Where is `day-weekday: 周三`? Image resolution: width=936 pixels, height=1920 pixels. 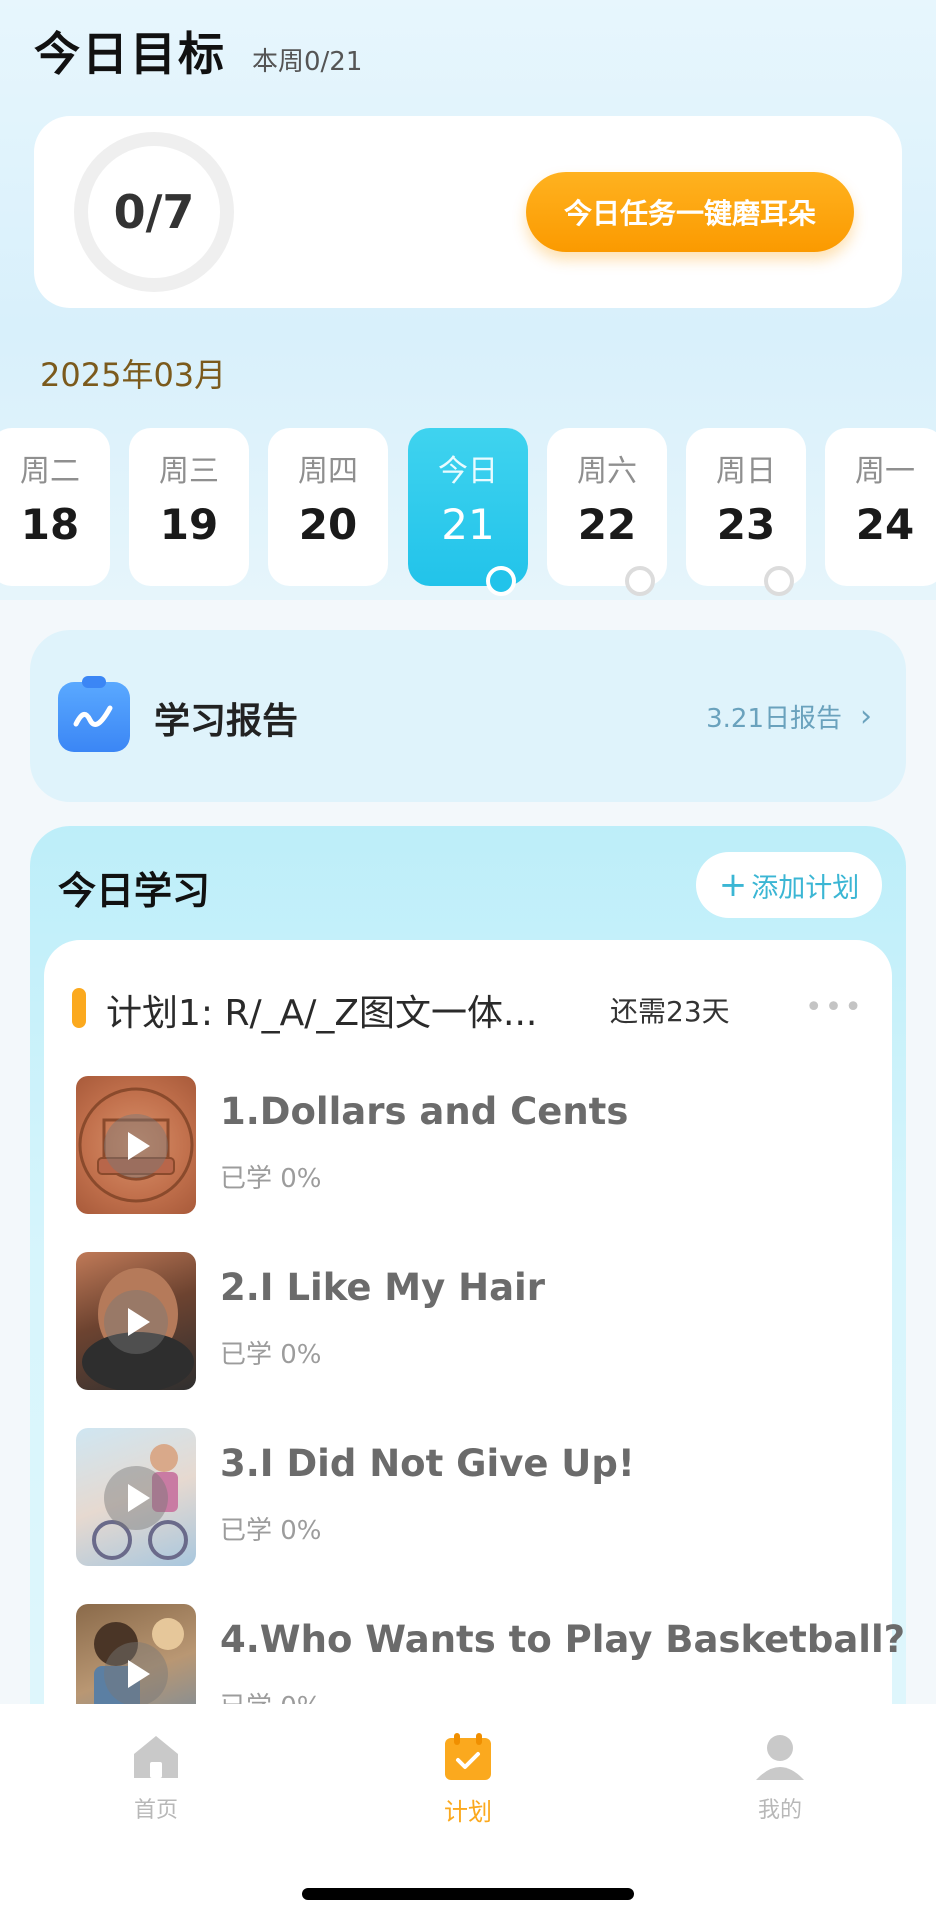 day-weekday: 周三 is located at coordinates (189, 471).